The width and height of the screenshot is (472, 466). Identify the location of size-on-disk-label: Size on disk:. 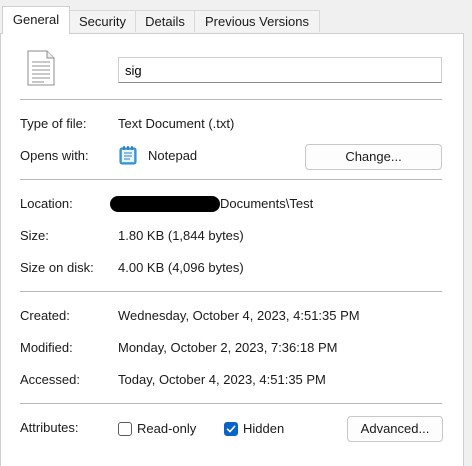
(57, 267).